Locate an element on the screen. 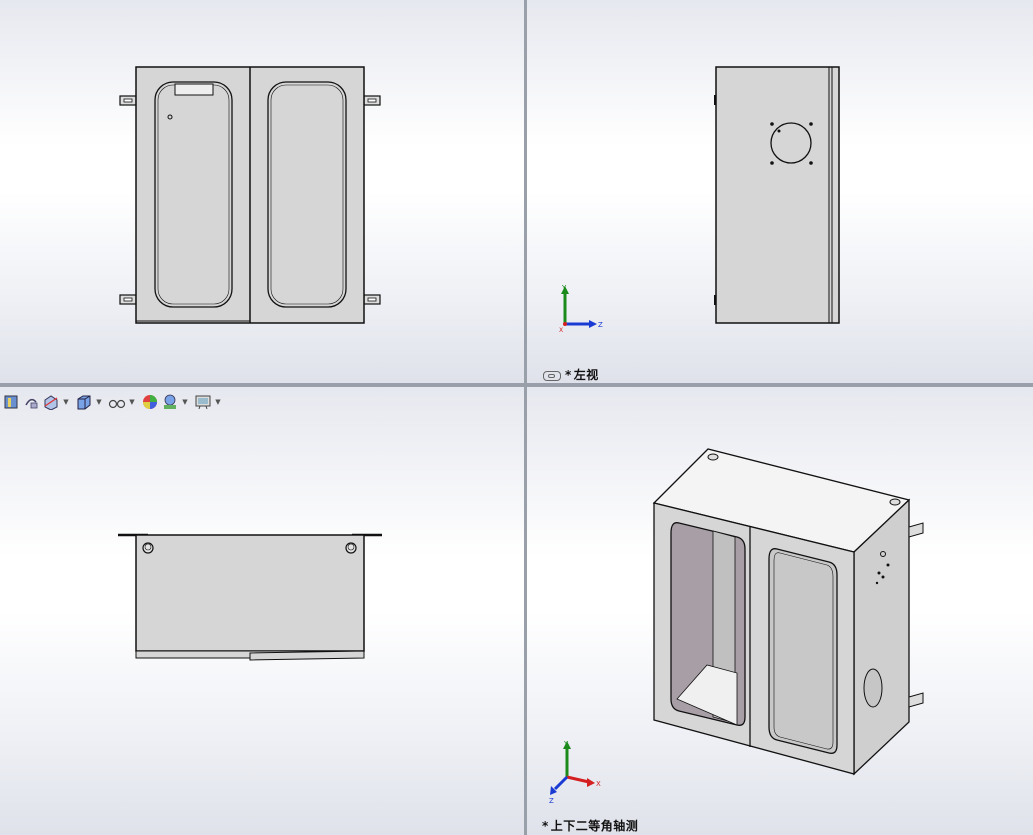 This screenshot has height=835, width=1033. link-view-icon is located at coordinates (552, 375).